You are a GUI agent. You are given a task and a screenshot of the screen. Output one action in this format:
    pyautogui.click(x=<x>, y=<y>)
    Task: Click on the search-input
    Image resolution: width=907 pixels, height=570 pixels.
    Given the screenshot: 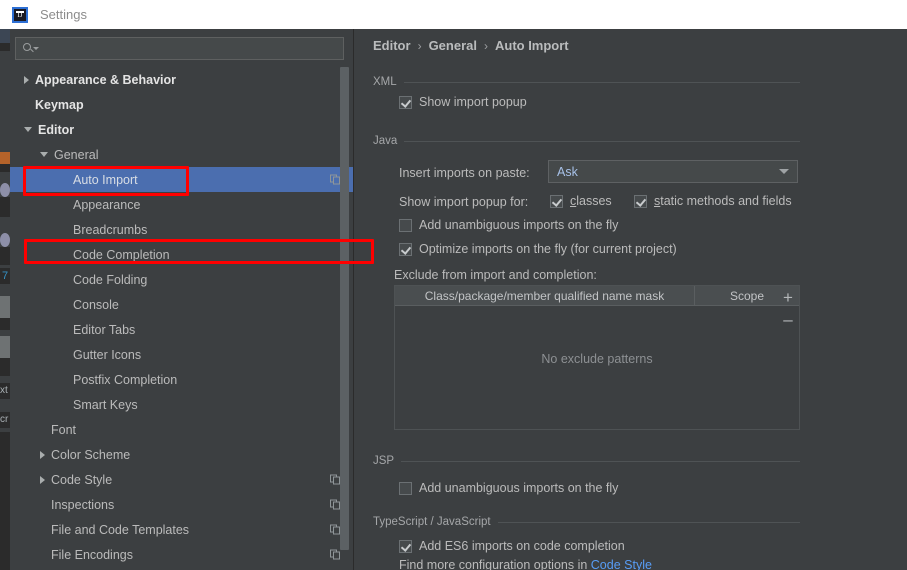 What is the action you would take?
    pyautogui.click(x=190, y=48)
    